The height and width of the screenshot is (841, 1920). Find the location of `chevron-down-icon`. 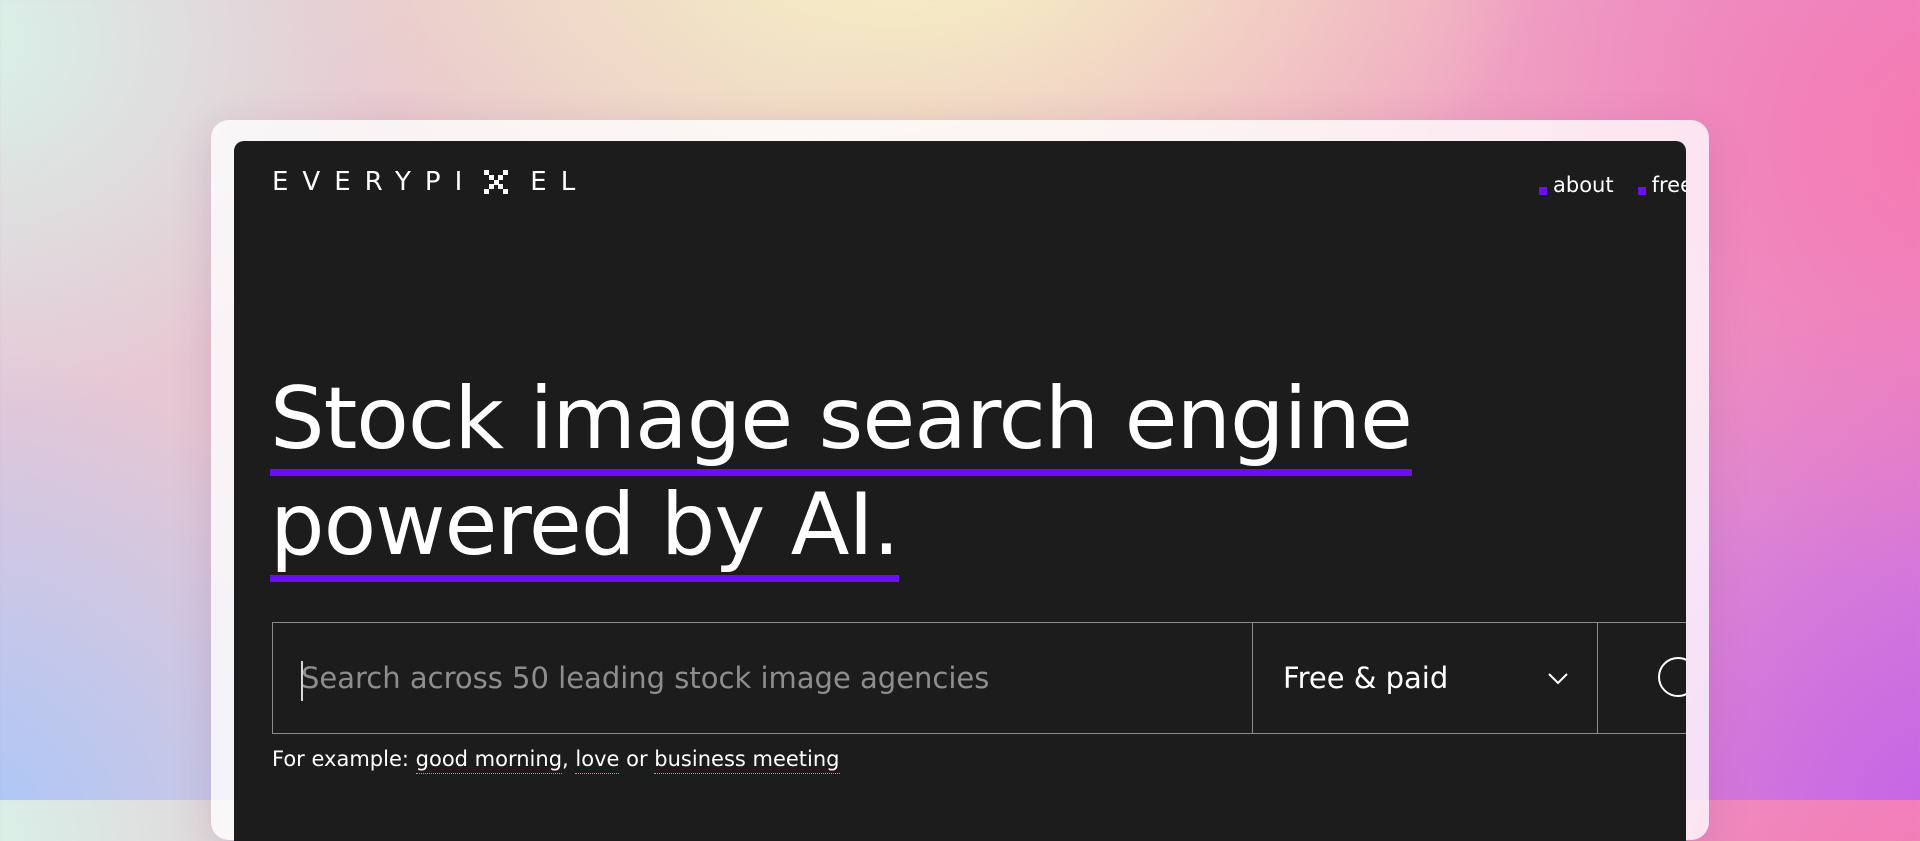

chevron-down-icon is located at coordinates (1558, 679).